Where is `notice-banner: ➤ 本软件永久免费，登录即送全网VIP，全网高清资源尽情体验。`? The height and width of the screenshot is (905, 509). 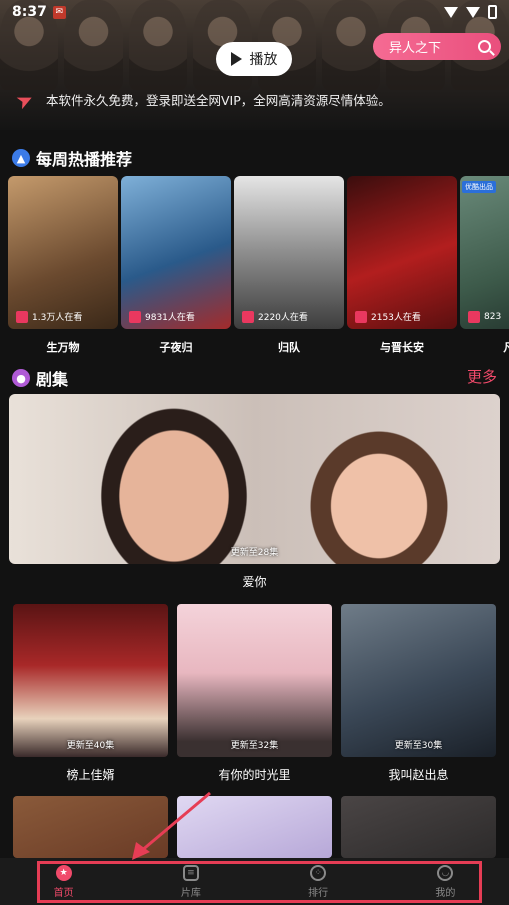 notice-banner: ➤ 本软件永久免费，登录即送全网VIP，全网高清资源尽情体验。 is located at coordinates (201, 100).